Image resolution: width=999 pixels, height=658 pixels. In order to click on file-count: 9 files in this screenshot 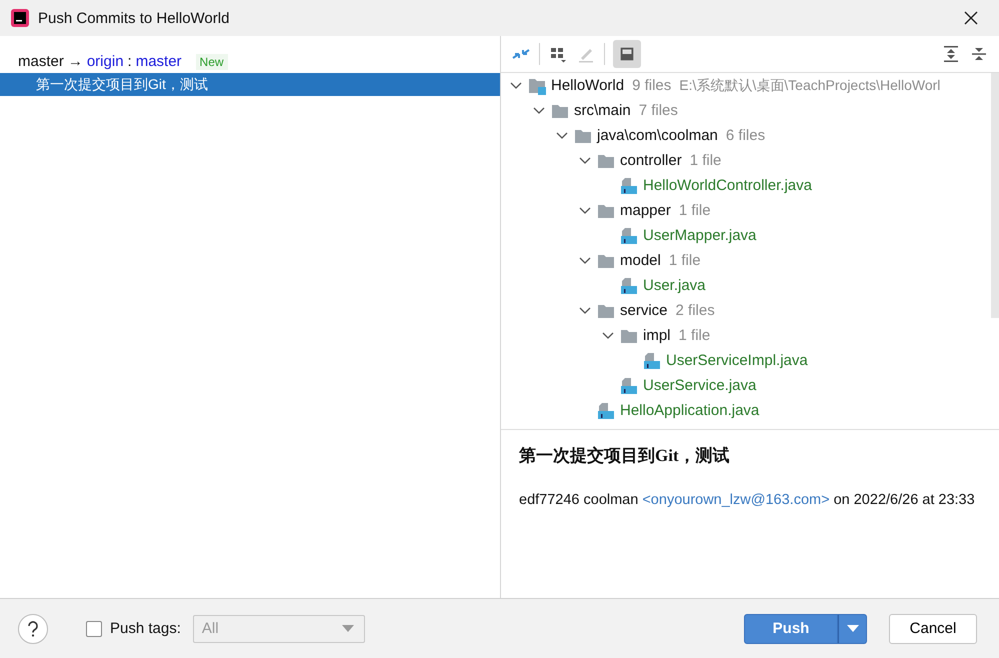, I will do `click(652, 85)`.